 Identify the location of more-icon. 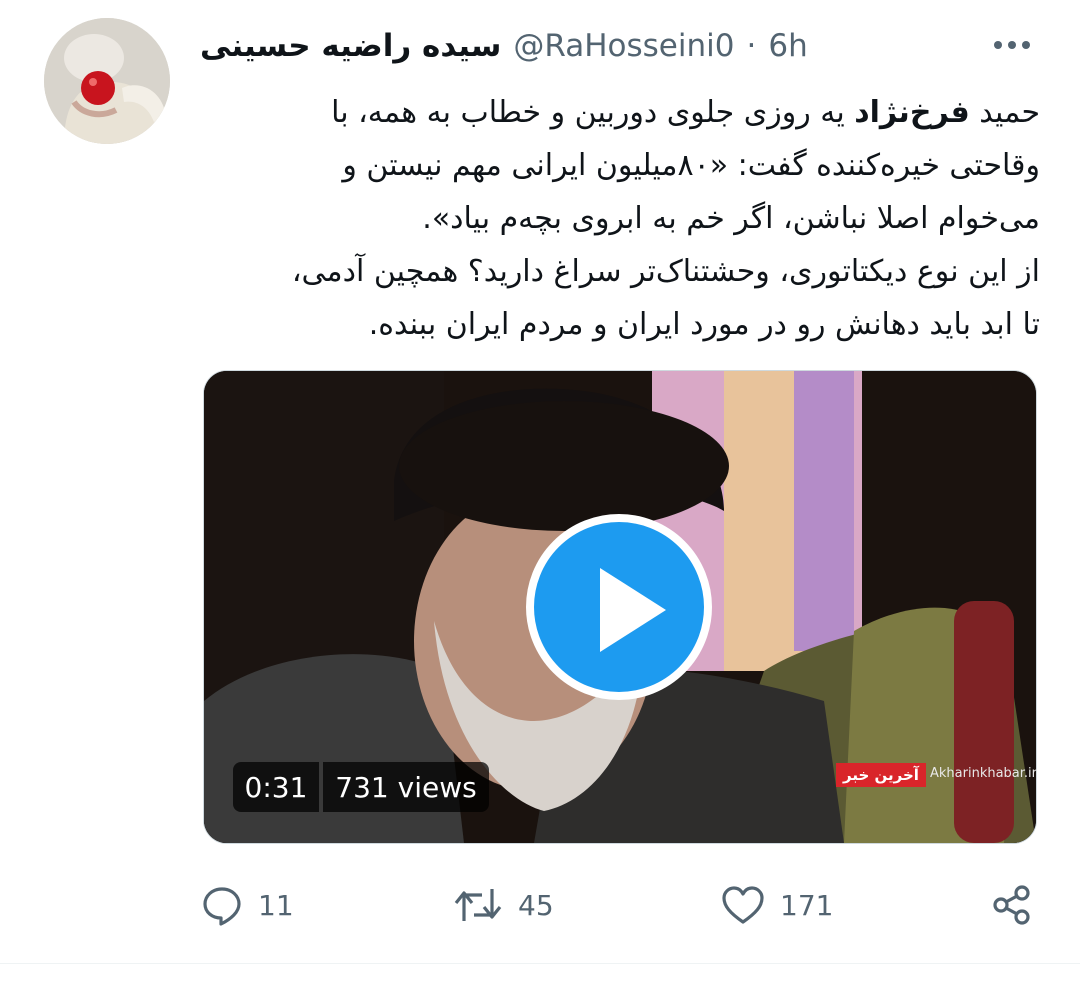
(1012, 45).